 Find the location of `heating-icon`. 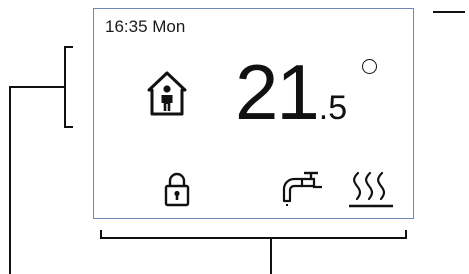

heating-icon is located at coordinates (371, 189).